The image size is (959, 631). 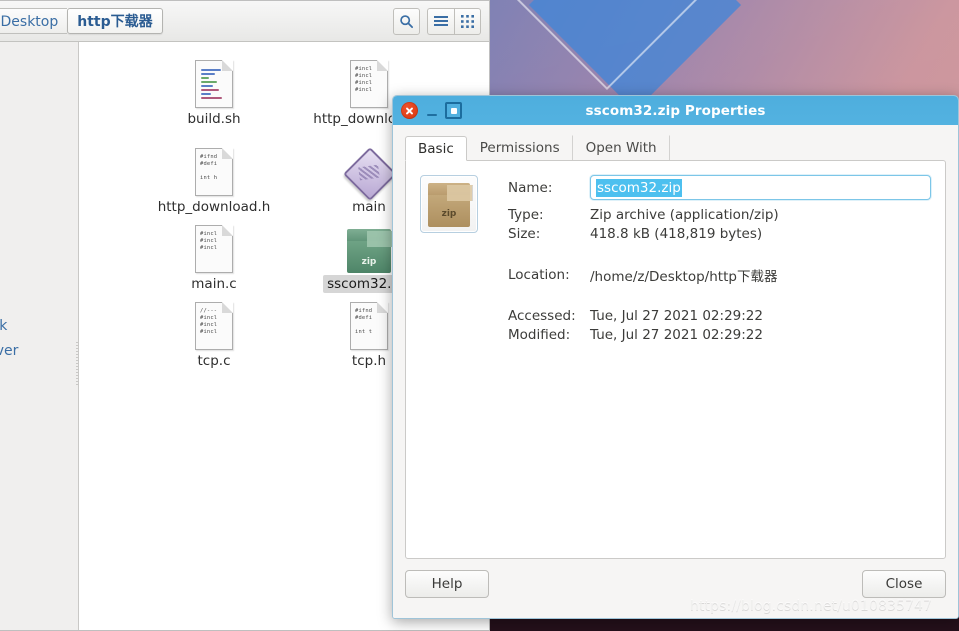 I want to click on sidebar-item-connect-to-server: Server, so click(x=39, y=351).